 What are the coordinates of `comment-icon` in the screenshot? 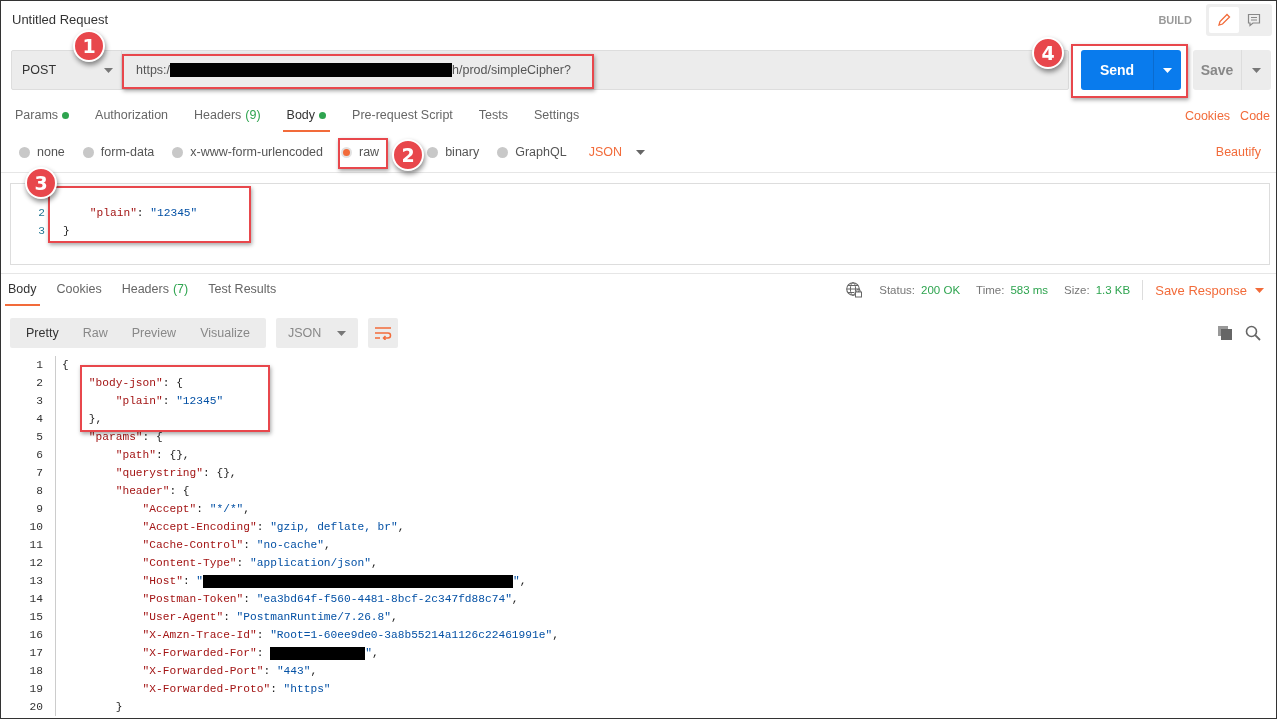 It's located at (1254, 19).